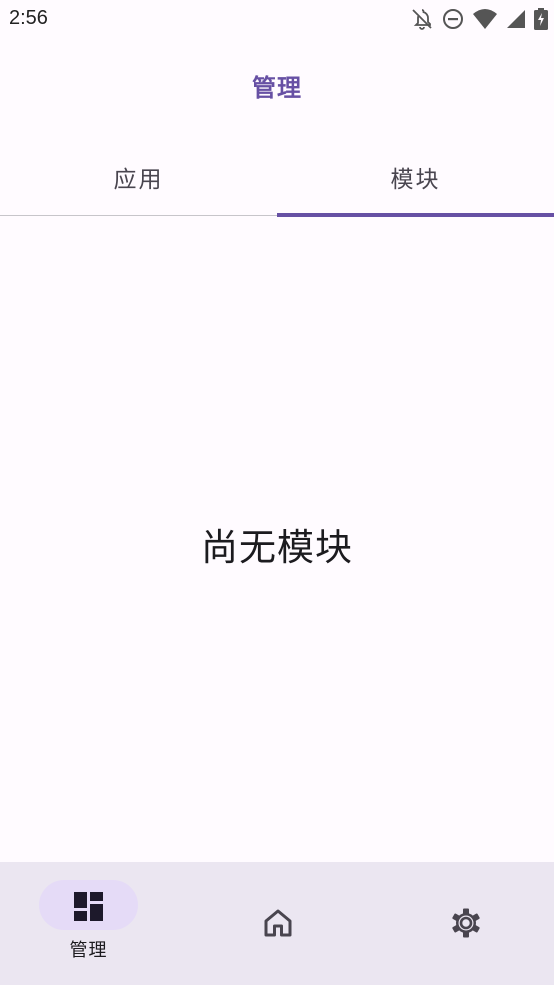 The image size is (554, 985). I want to click on notifications-off-icon, so click(422, 19).